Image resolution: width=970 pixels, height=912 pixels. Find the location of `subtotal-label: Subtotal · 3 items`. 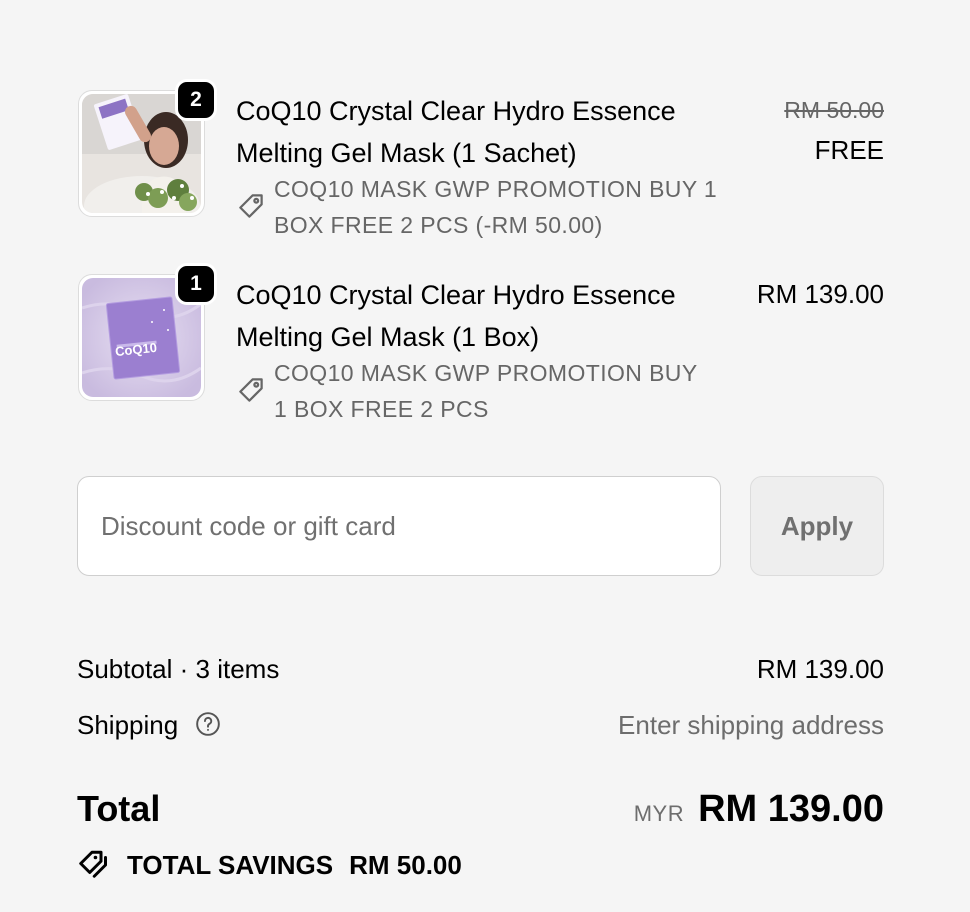

subtotal-label: Subtotal · 3 items is located at coordinates (178, 668).